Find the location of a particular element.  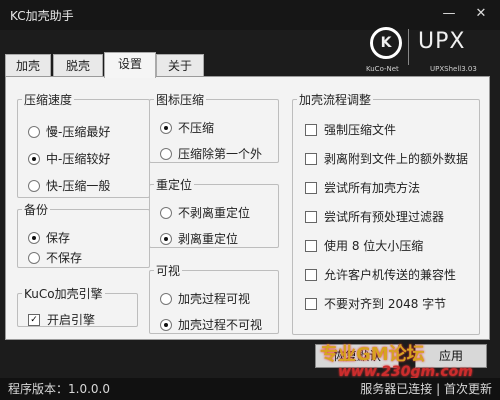

compression-speed-group: 压缩速度 慢-压缩最好 中-压缩较好 快-压缩一般 is located at coordinates (83, 144).